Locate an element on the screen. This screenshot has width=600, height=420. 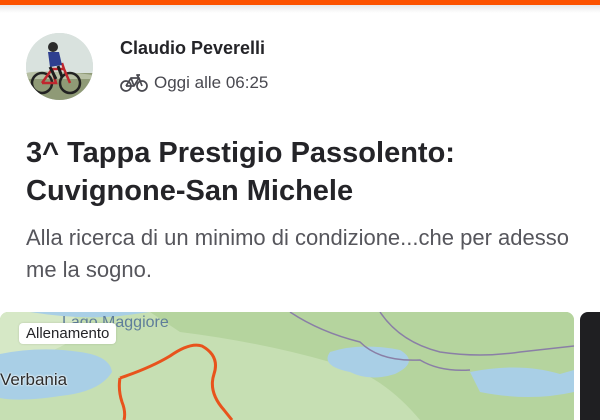
next-media-card is located at coordinates (590, 366).